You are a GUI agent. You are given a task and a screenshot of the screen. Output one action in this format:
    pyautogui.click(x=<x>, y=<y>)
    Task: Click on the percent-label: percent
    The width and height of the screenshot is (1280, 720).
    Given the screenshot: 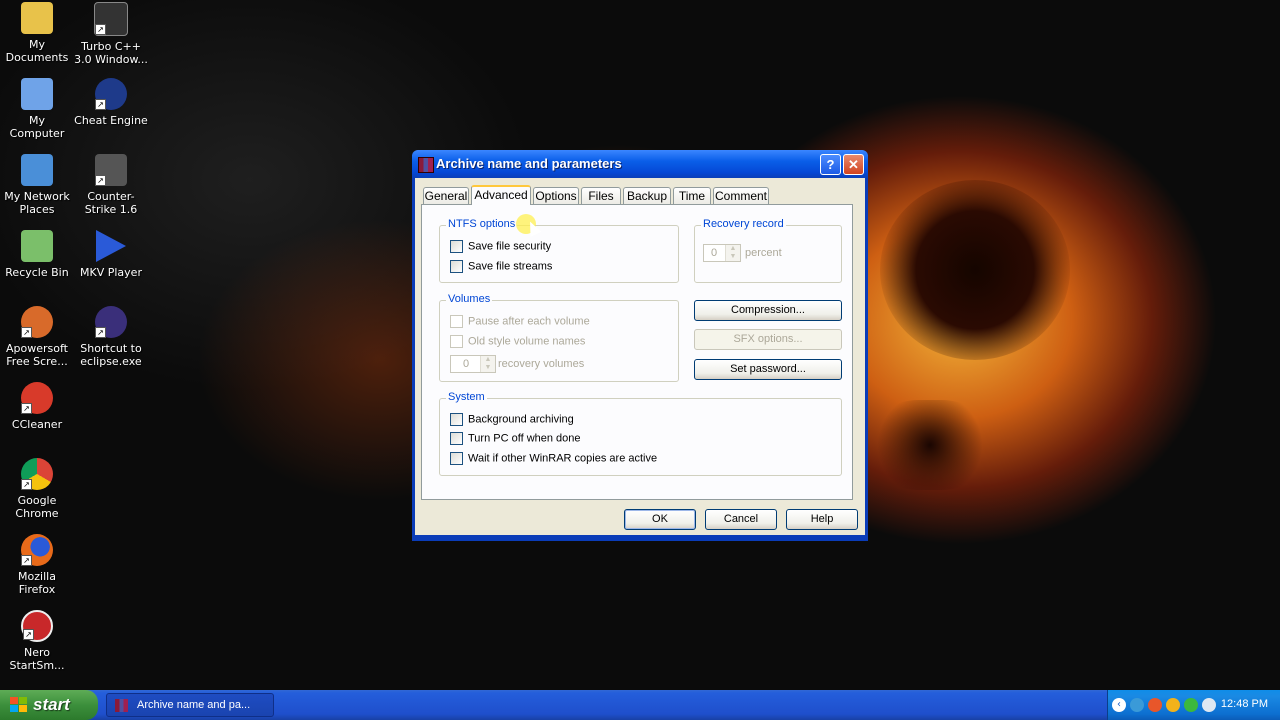 What is the action you would take?
    pyautogui.click(x=763, y=253)
    